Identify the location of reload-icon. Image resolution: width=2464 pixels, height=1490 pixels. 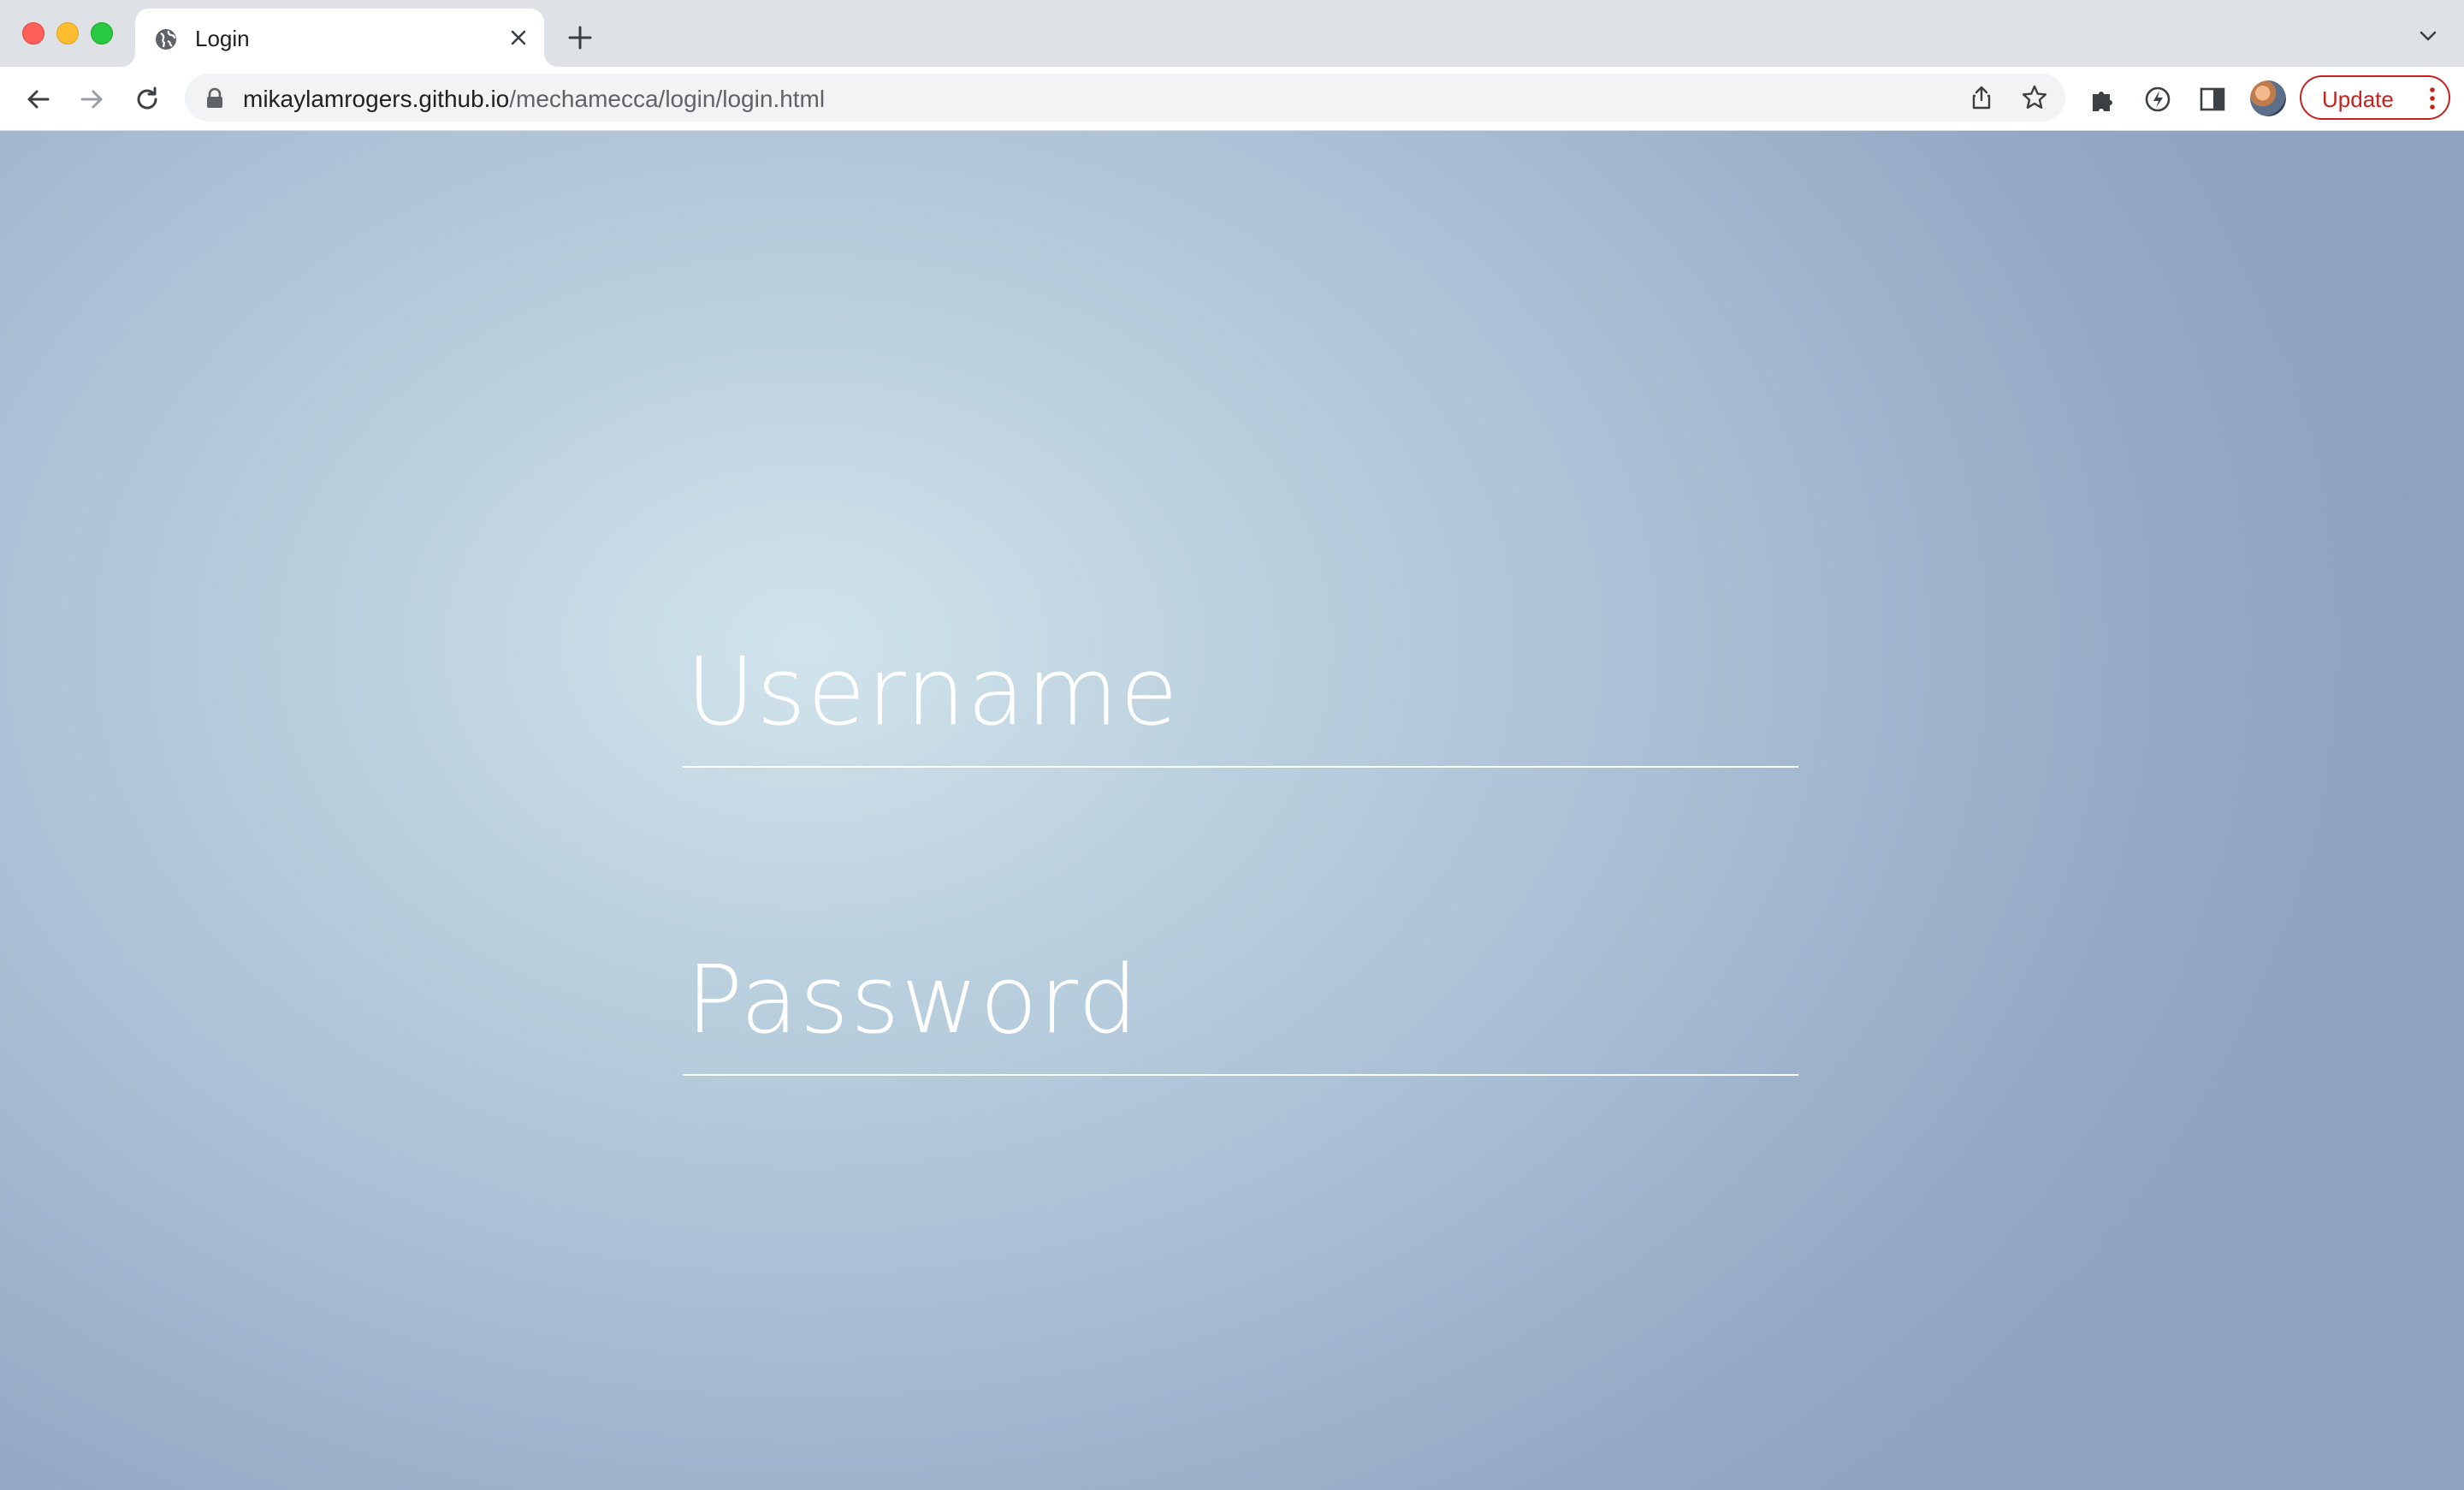
(147, 99).